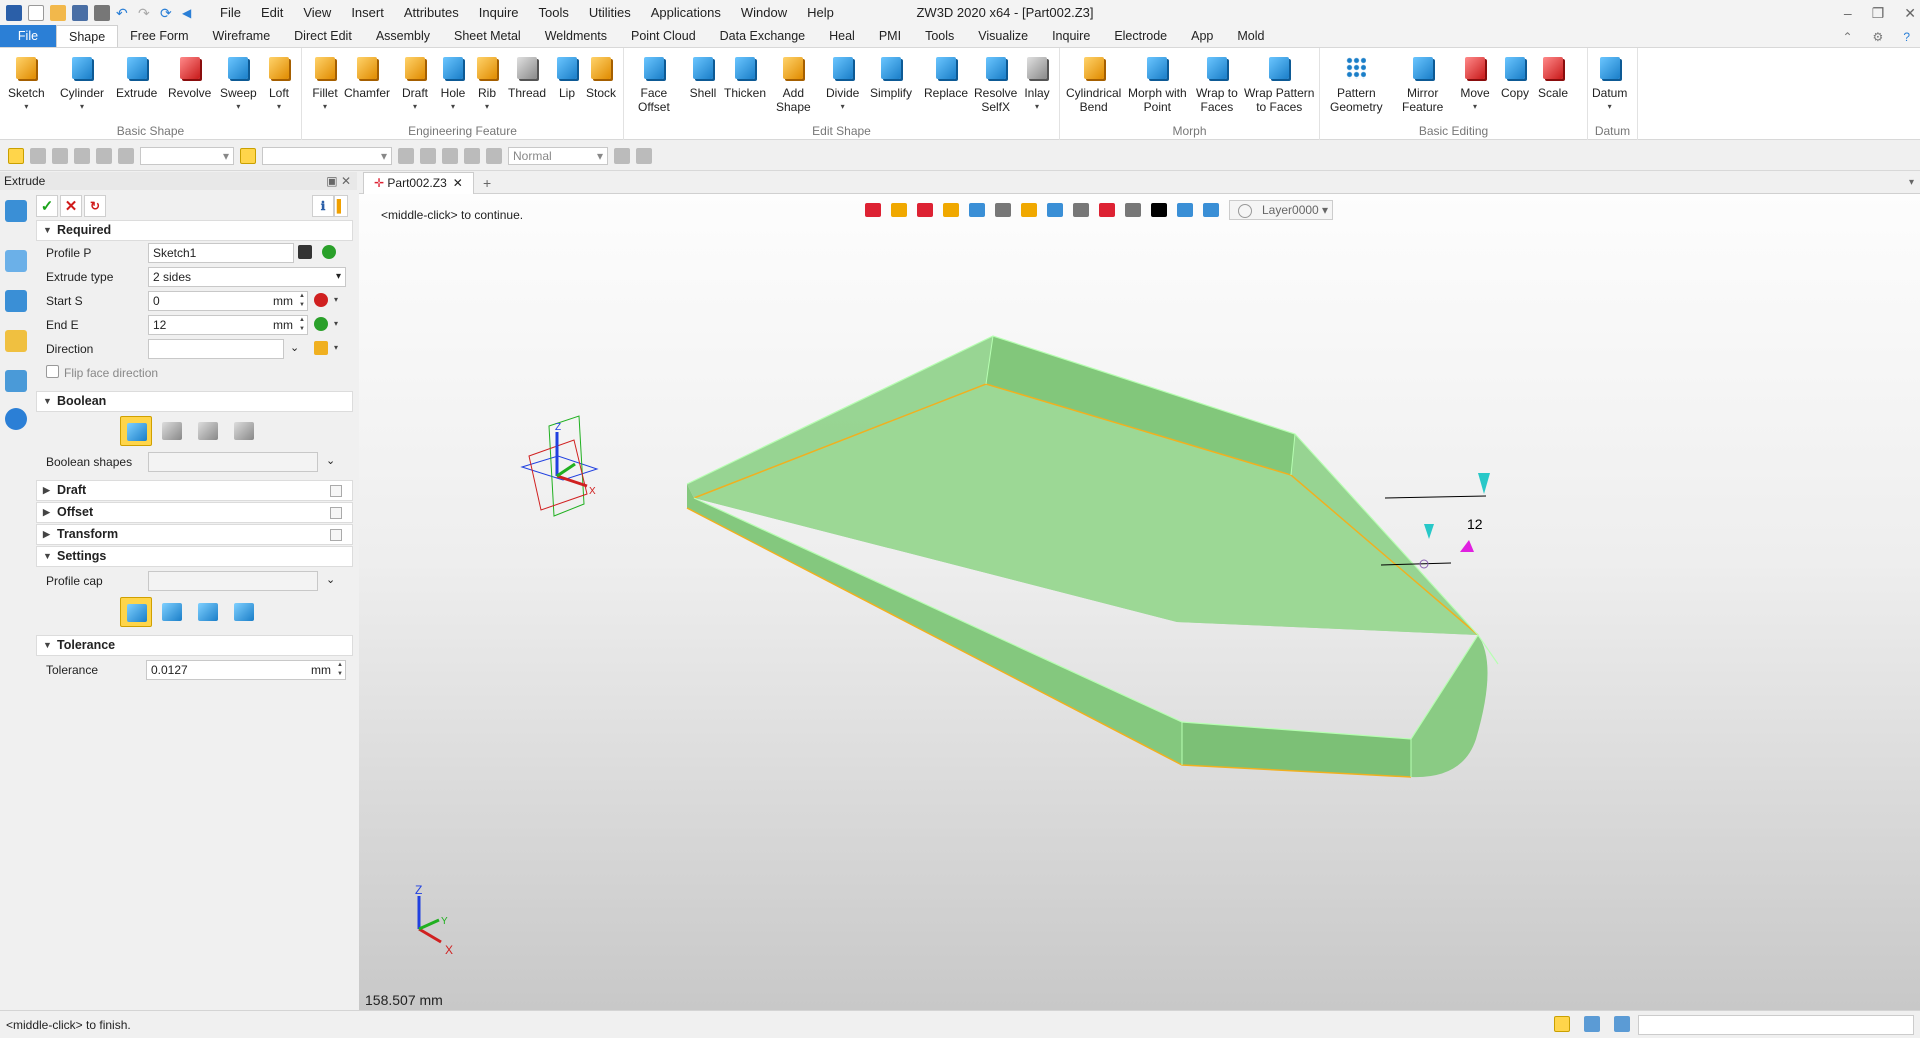  What do you see at coordinates (336, 513) in the screenshot?
I see `offset-checkbox` at bounding box center [336, 513].